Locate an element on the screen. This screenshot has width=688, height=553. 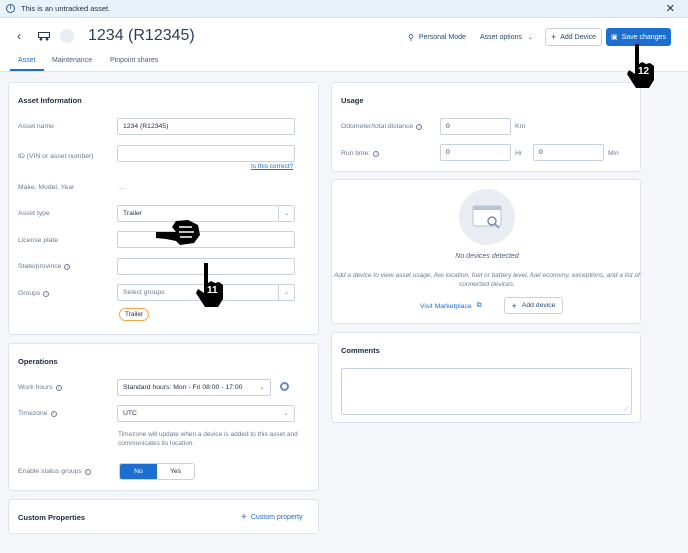
visit-marketplace-label: Visit Marketplace is located at coordinates (446, 306).